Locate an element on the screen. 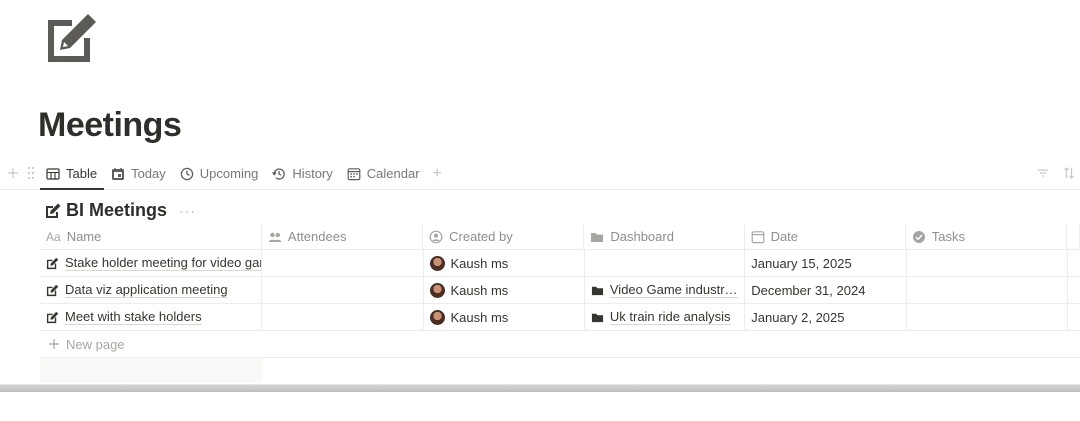  view-tab-bar: Table Today Upcoming History Calendar + is located at coordinates (540, 174).